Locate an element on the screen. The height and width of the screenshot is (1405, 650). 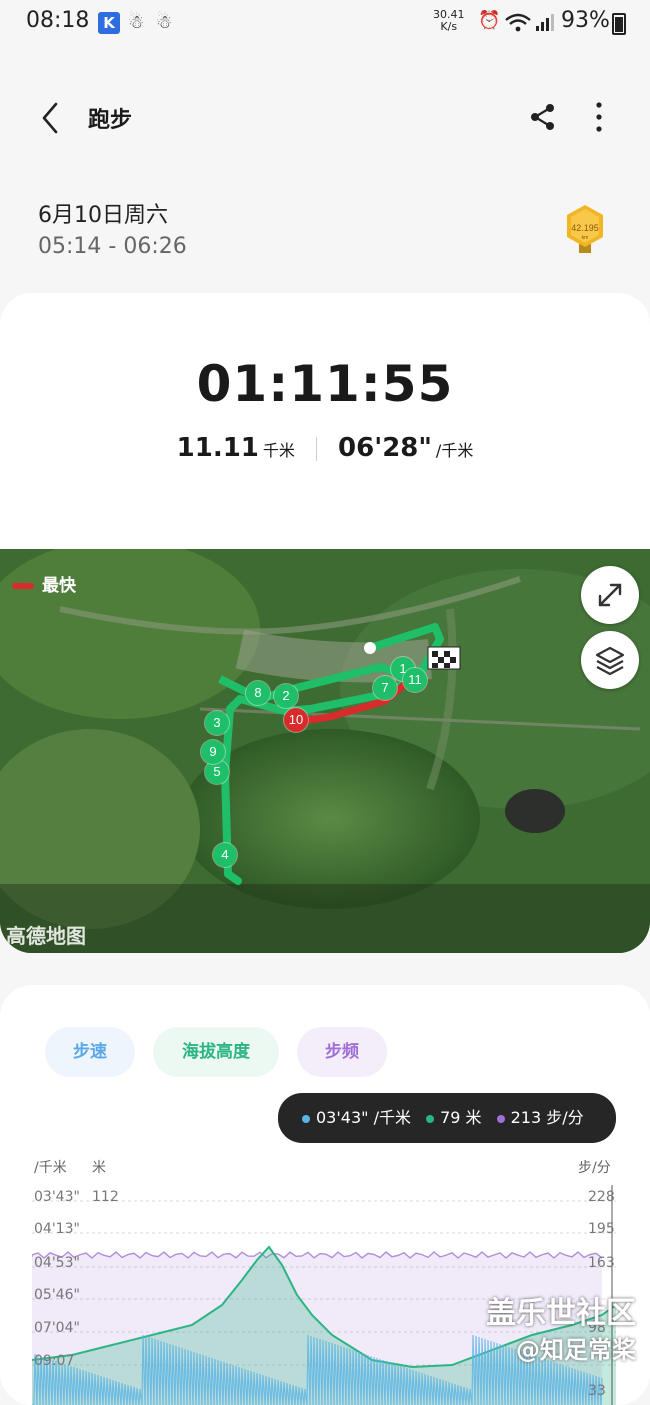
session-time-range: 05:14 - 06:26 is located at coordinates (112, 246).